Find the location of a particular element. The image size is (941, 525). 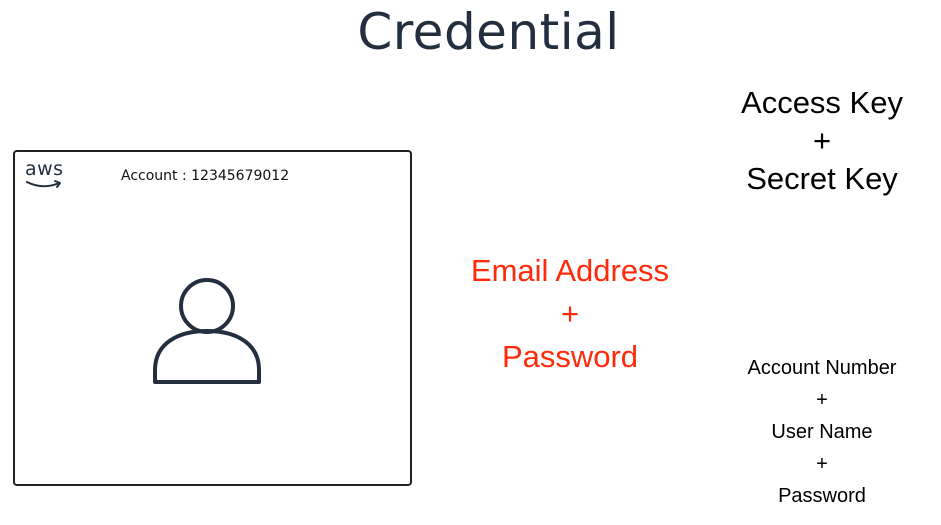

email-password-credential: Email Address + Password is located at coordinates (570, 313).